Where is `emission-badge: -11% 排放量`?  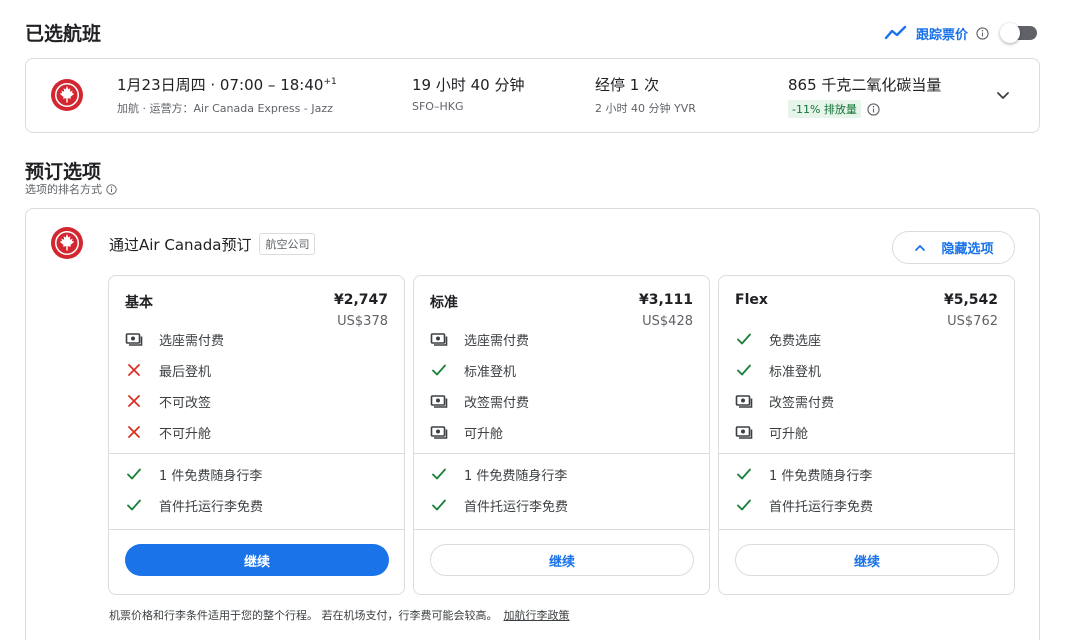
emission-badge: -11% 排放量 is located at coordinates (824, 109).